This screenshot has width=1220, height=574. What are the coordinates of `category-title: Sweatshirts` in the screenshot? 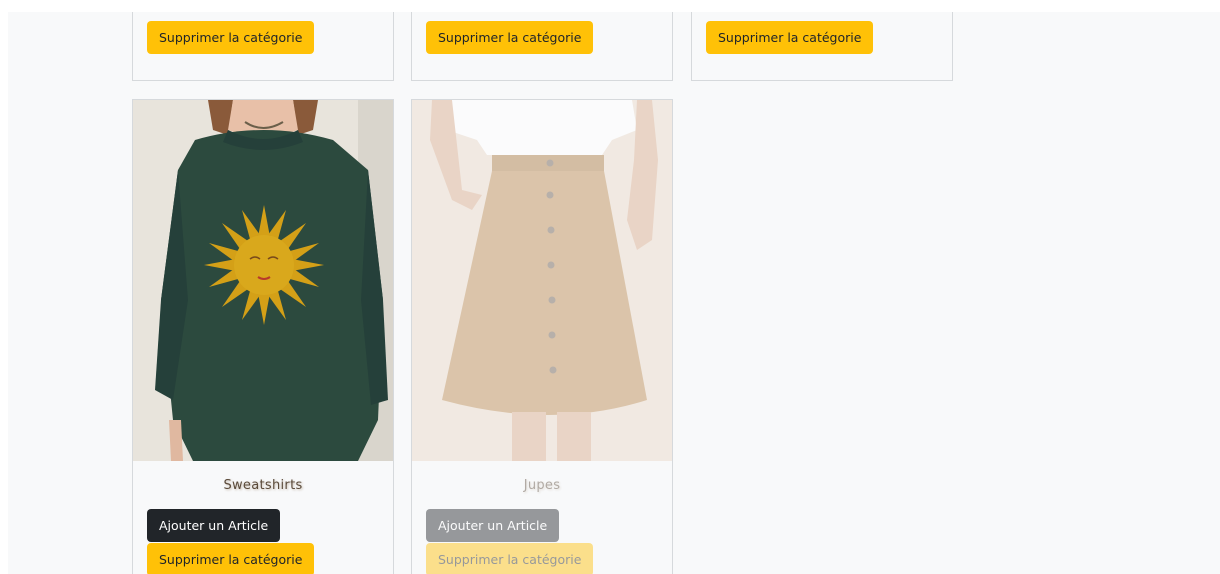 It's located at (263, 485).